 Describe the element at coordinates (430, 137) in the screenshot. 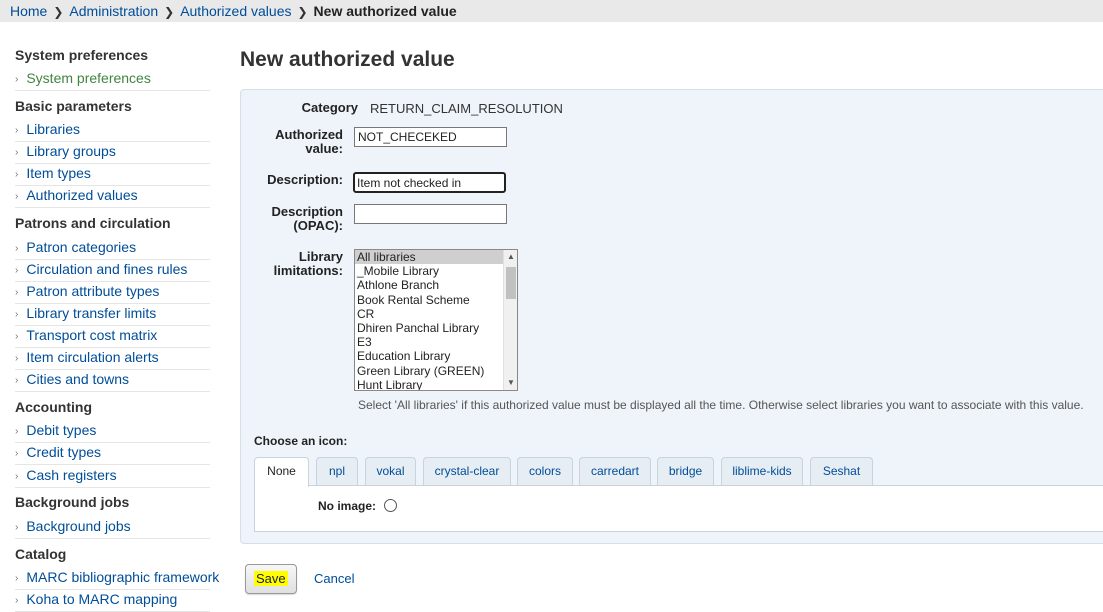

I see `authorized-value-input` at that location.